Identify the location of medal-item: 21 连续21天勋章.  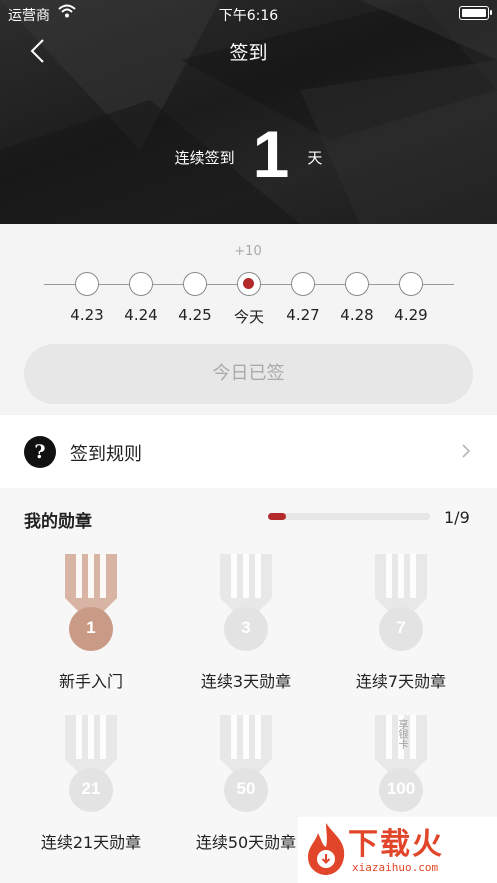
(91, 790).